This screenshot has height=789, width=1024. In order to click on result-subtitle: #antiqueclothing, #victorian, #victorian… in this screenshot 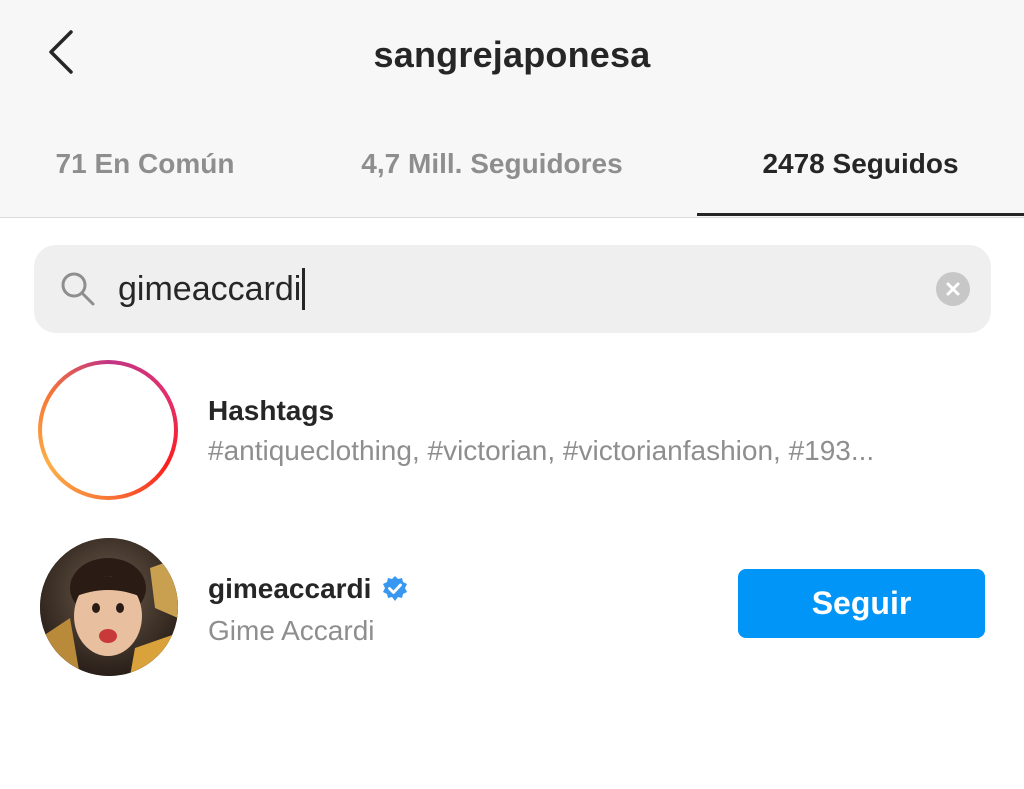, I will do `click(541, 450)`.